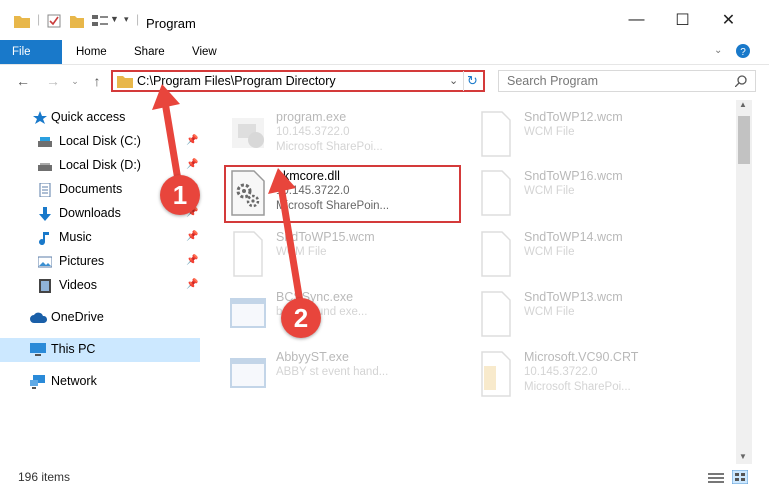  I want to click on file-name: Microsoft.VC90.CRT, so click(581, 357).